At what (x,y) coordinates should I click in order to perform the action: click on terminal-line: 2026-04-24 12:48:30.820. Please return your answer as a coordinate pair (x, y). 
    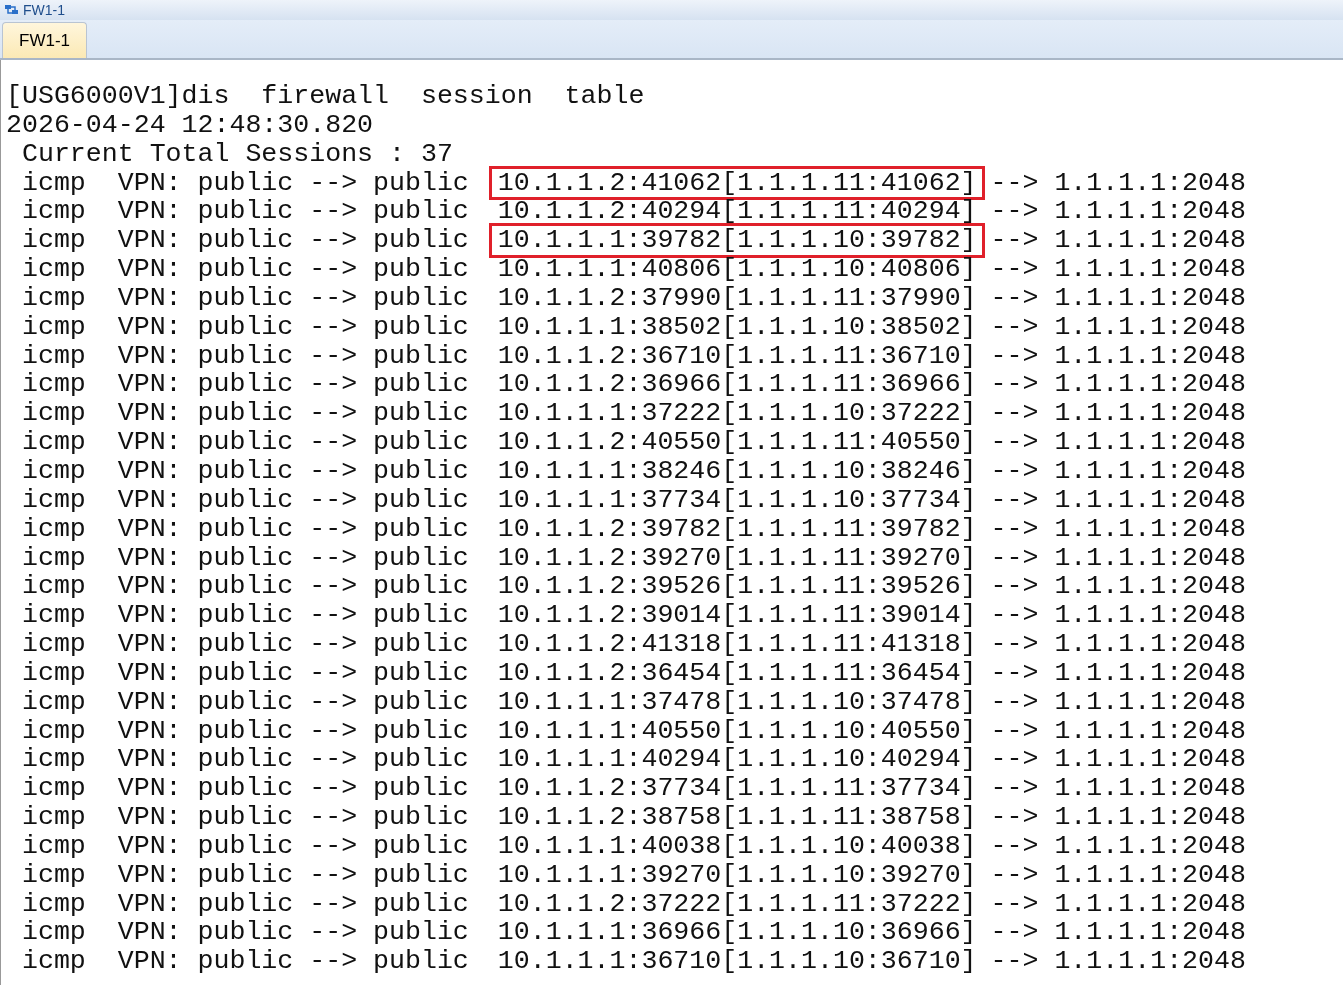
    Looking at the image, I should click on (190, 125).